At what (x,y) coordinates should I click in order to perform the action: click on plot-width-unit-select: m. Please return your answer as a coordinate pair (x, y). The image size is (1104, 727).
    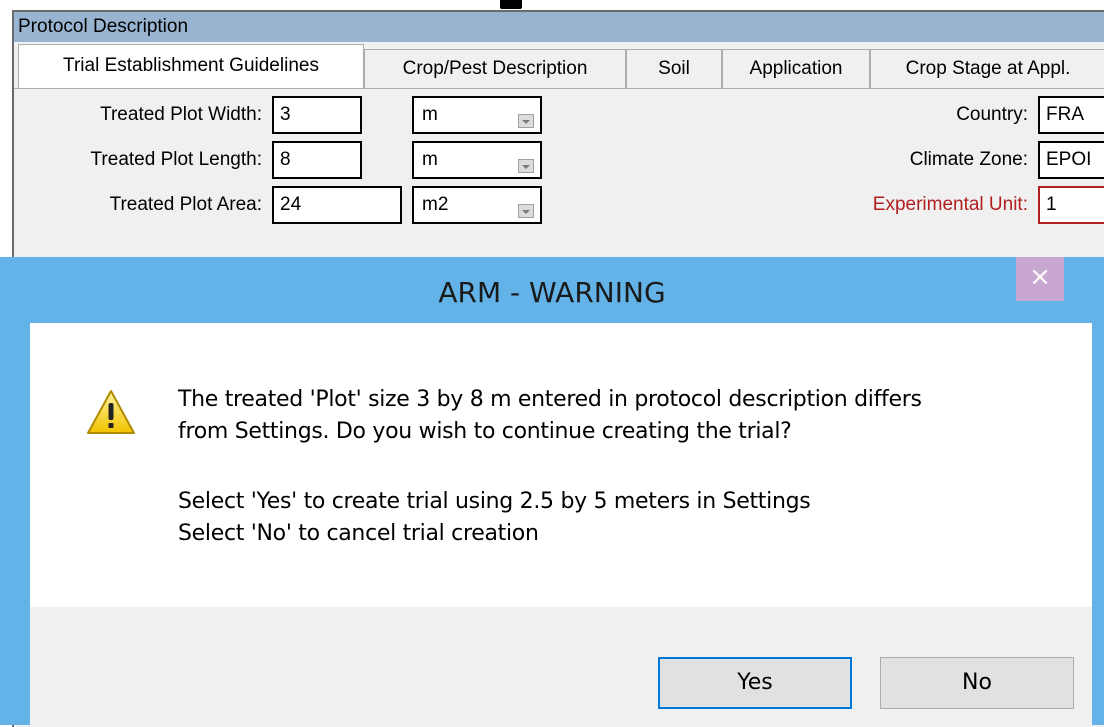
    Looking at the image, I should click on (477, 115).